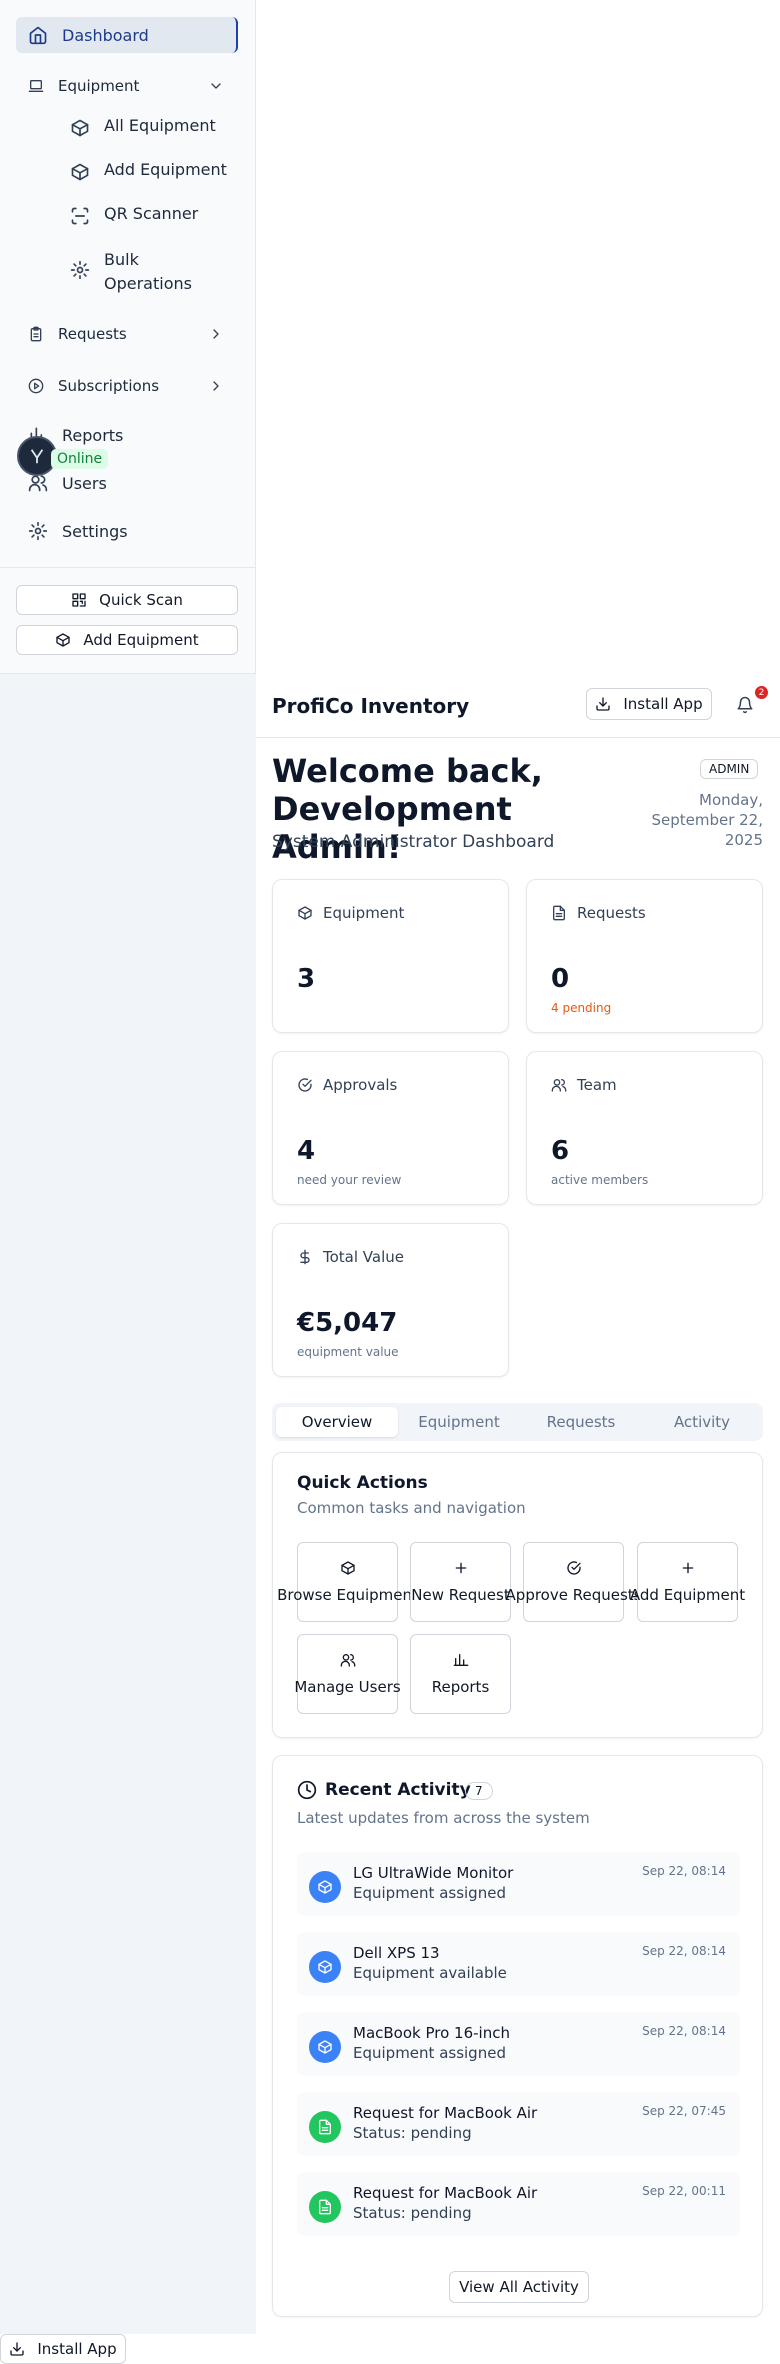  Describe the element at coordinates (99, 86) in the screenshot. I see `sidebar-group-label: Equipment` at that location.